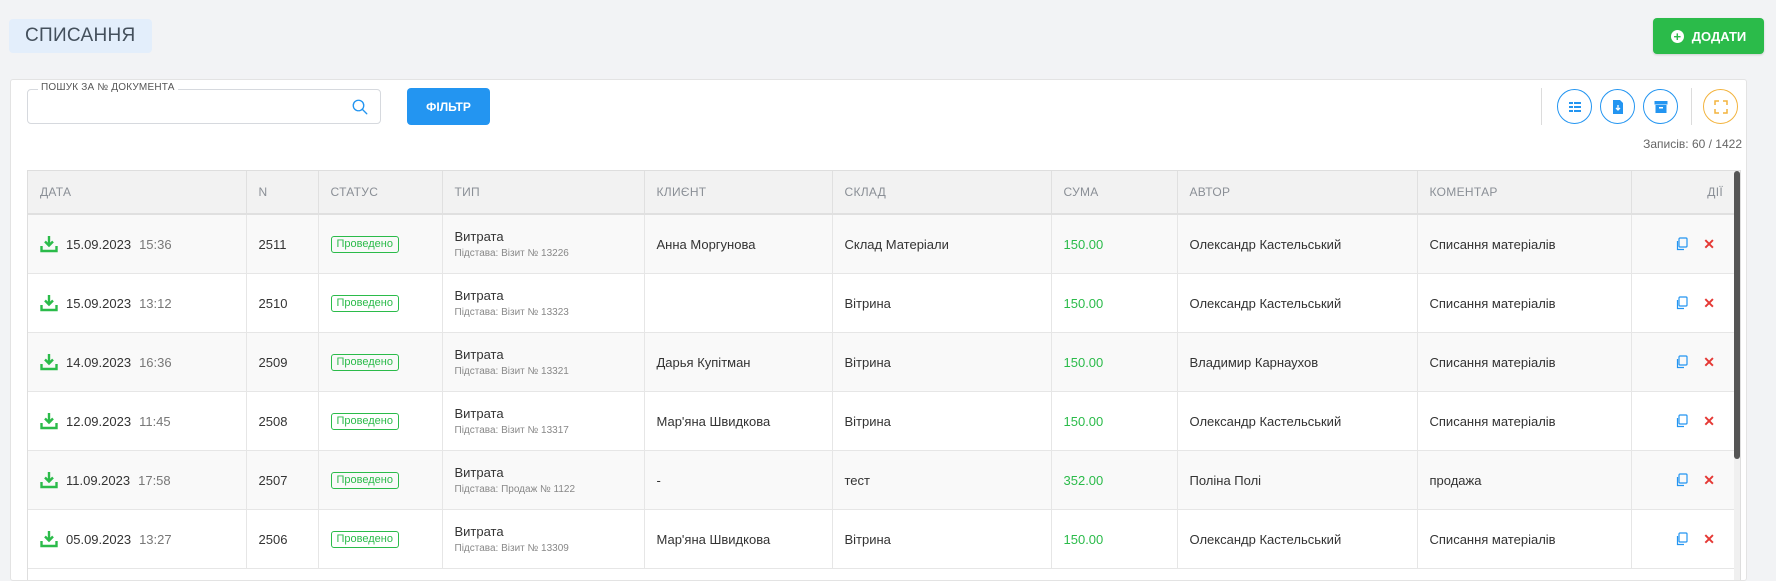 This screenshot has width=1776, height=581. What do you see at coordinates (543, 312) in the screenshot?
I see `basis-link: Підстава: Візит № 13323` at bounding box center [543, 312].